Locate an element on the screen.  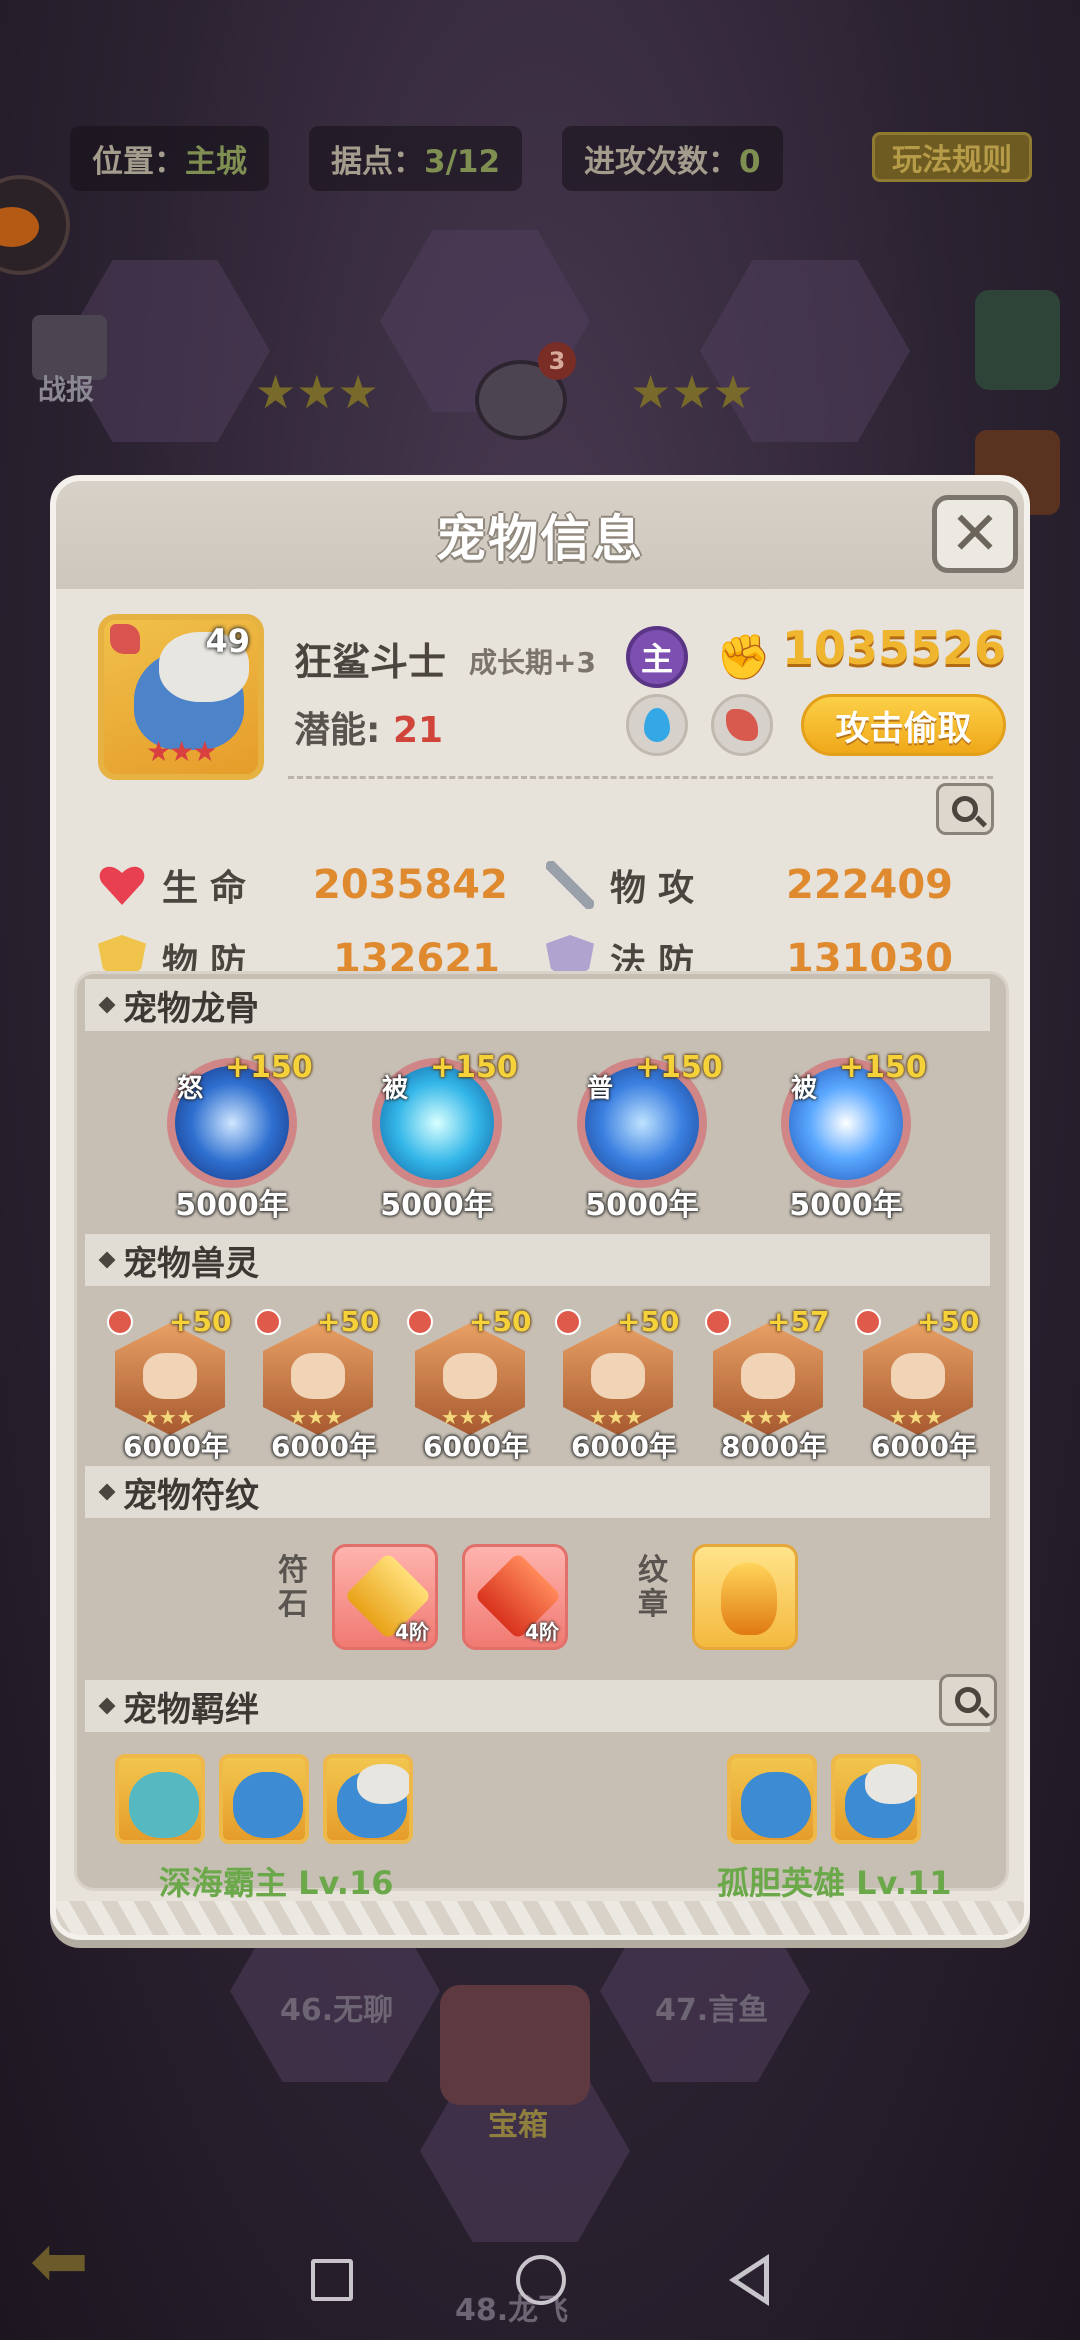
section-spirits-title: 宠物兽灵 is located at coordinates (191, 1263).